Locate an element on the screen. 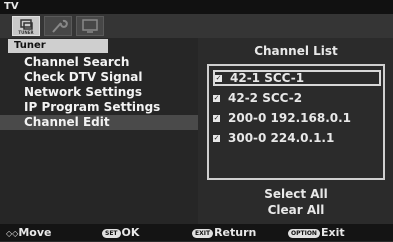 The image size is (393, 242). window-title: TV is located at coordinates (196, 7).